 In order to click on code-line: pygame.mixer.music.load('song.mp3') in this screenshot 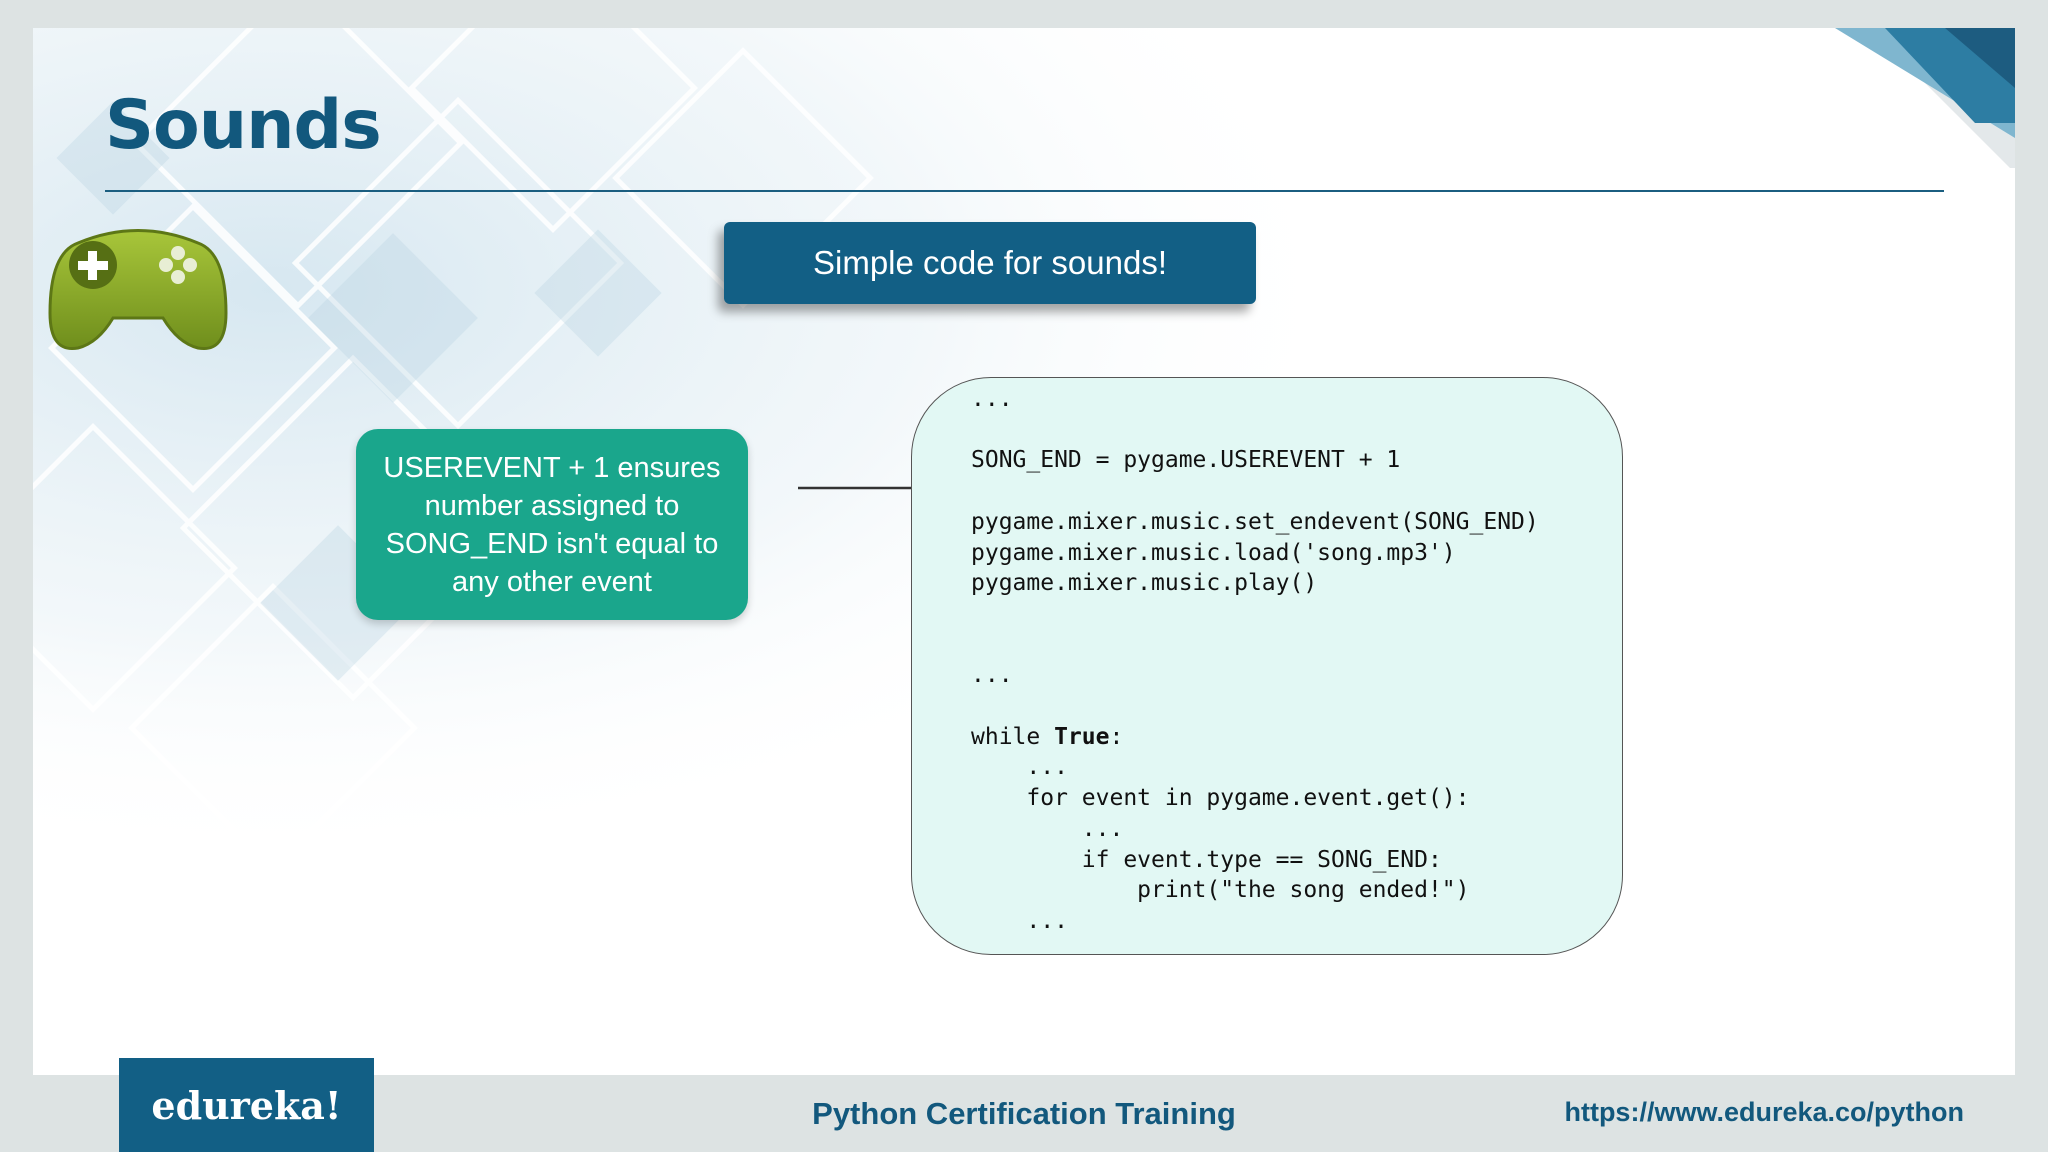, I will do `click(1213, 552)`.